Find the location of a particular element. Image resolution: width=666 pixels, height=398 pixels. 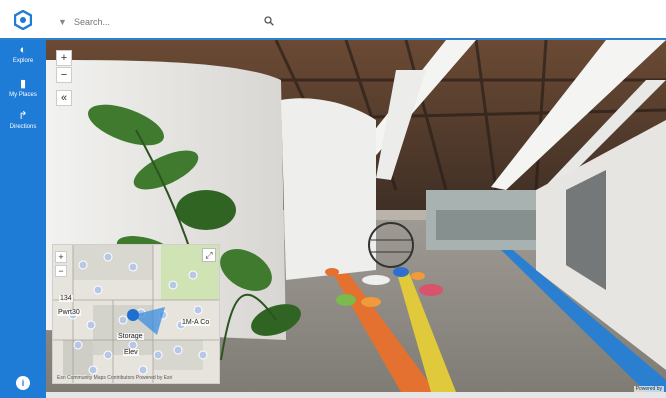

location-hexagon-icon is located at coordinates (23, 20).